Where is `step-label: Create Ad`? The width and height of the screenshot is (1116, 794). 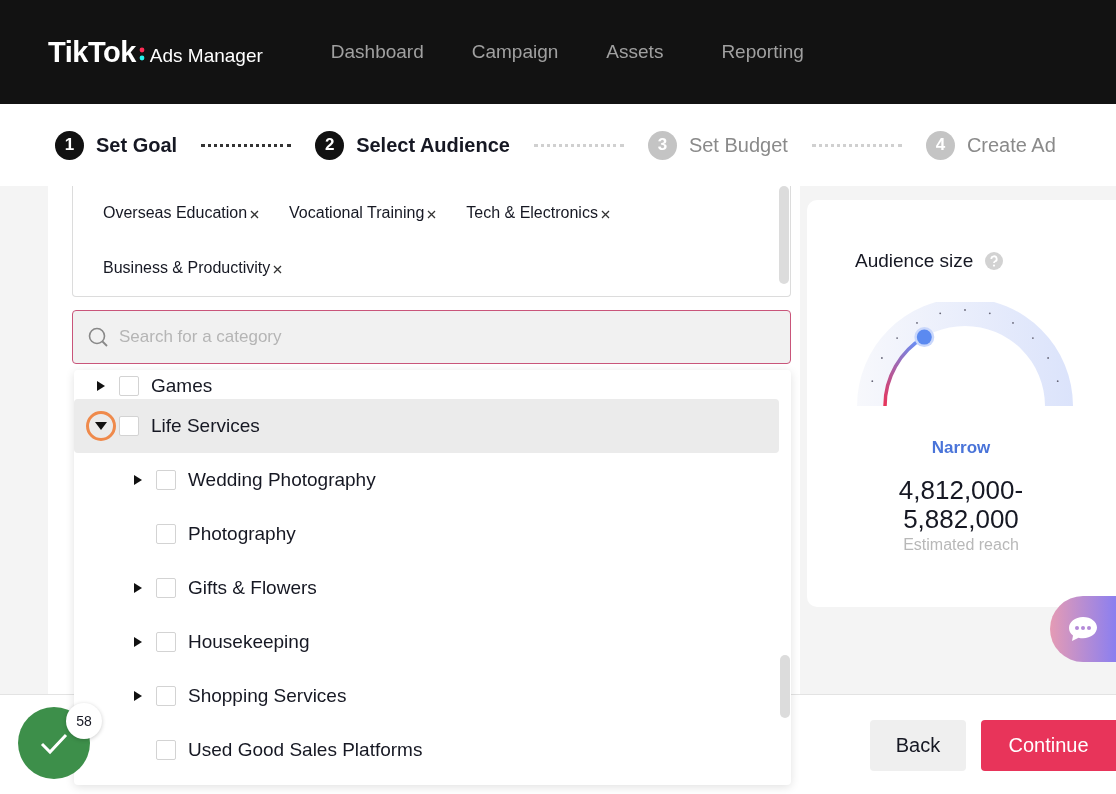
step-label: Create Ad is located at coordinates (1011, 145).